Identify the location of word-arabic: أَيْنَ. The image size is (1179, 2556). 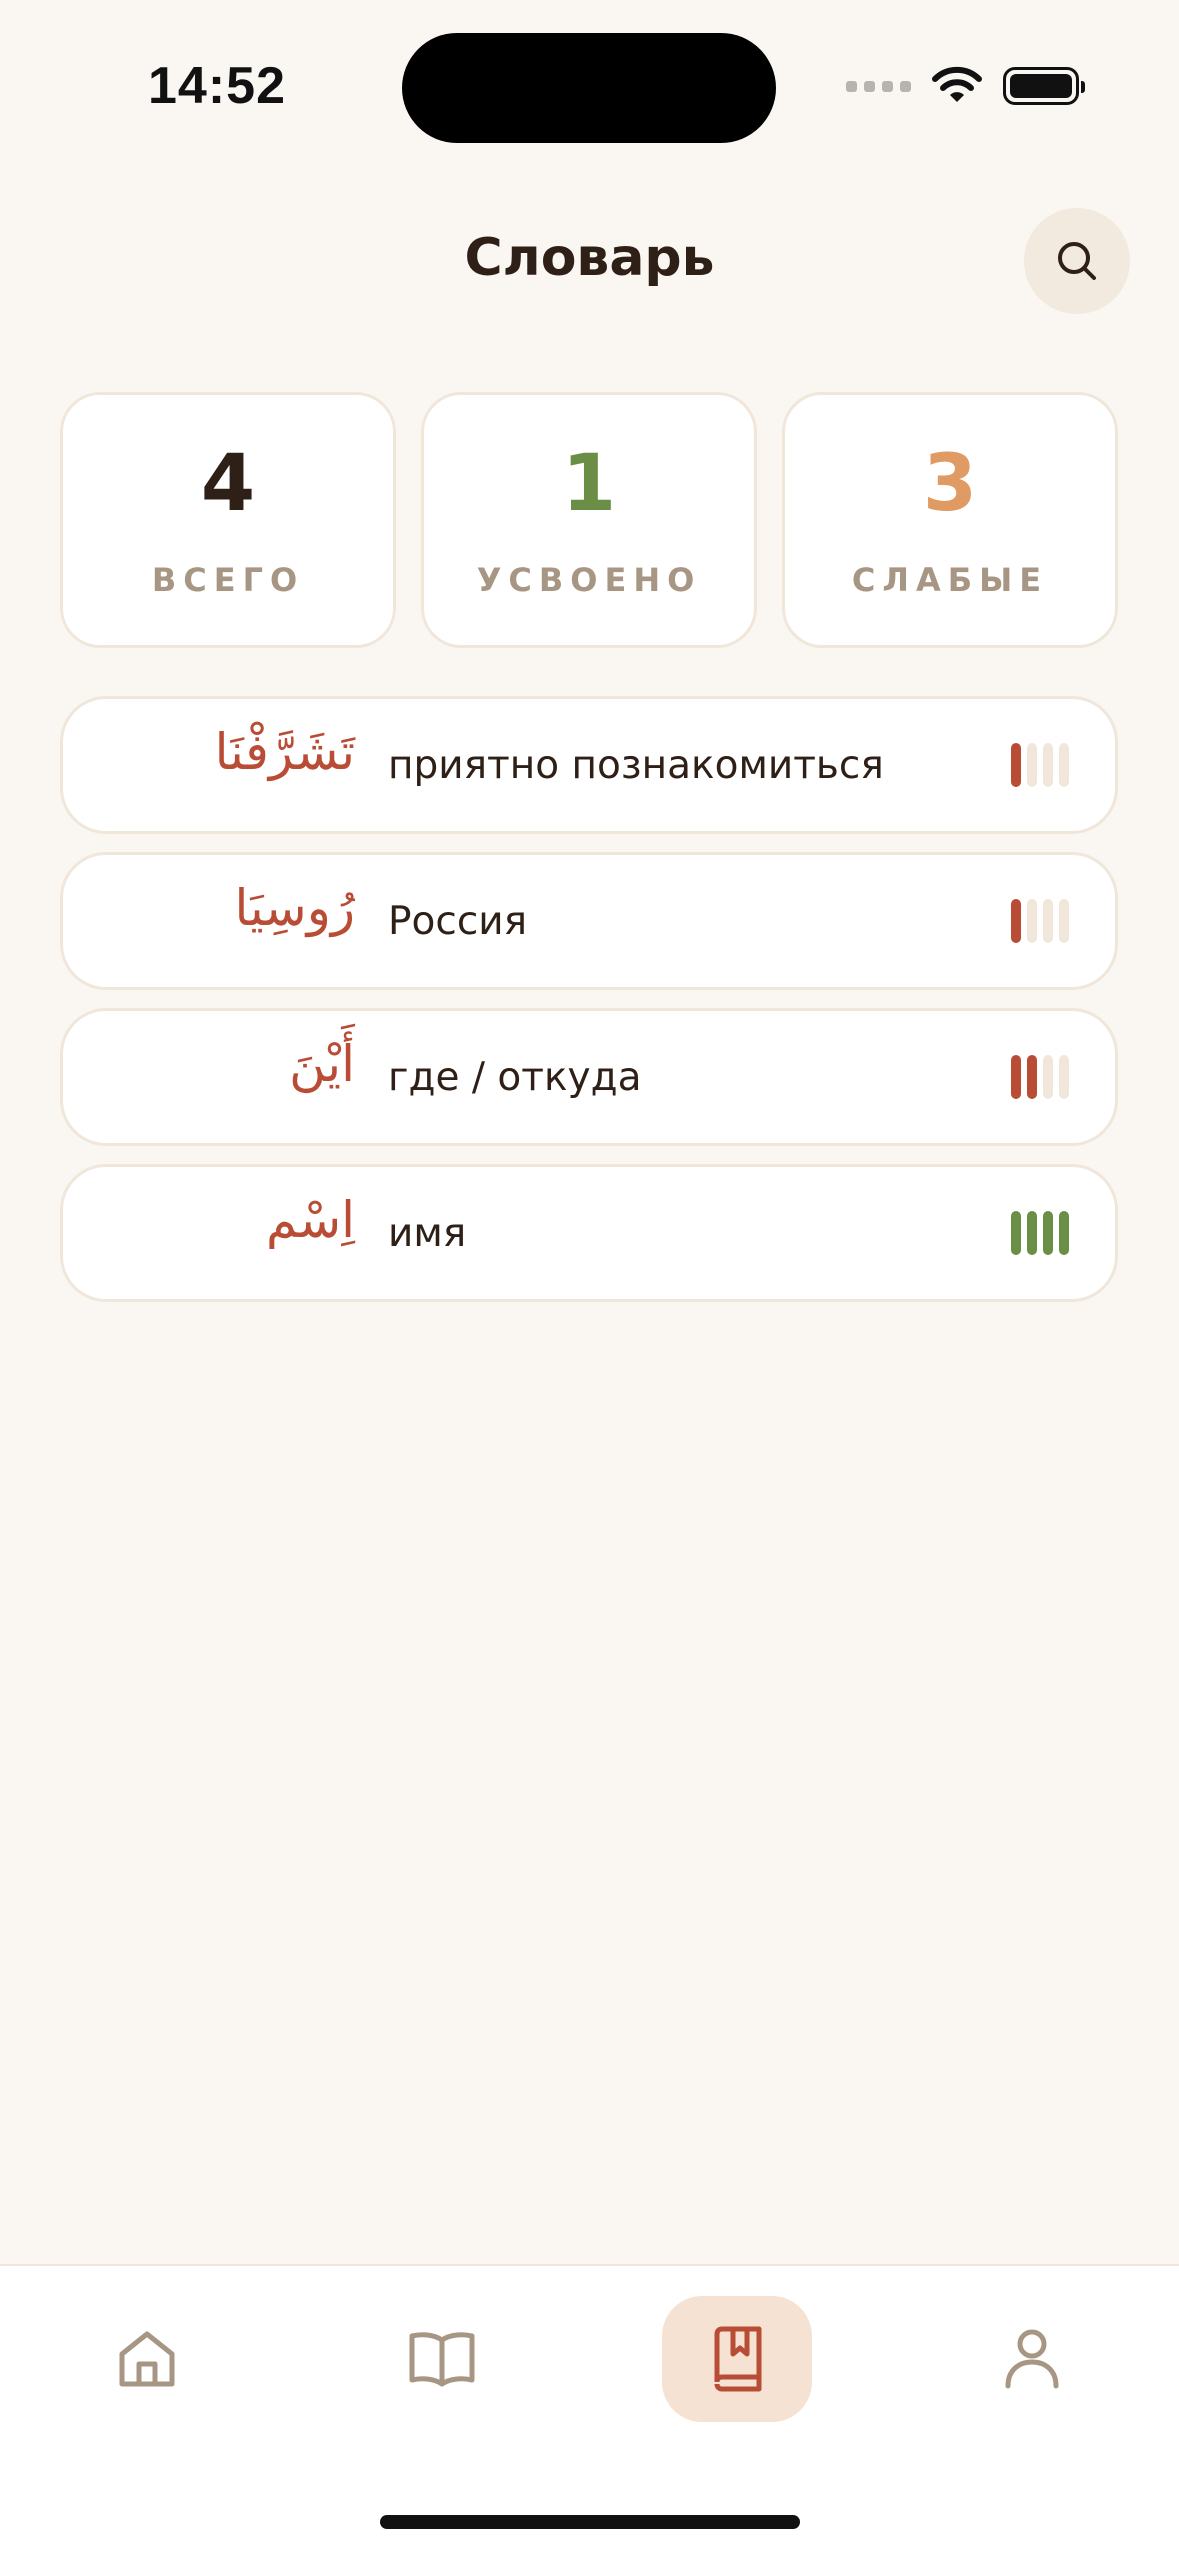
(322, 1064).